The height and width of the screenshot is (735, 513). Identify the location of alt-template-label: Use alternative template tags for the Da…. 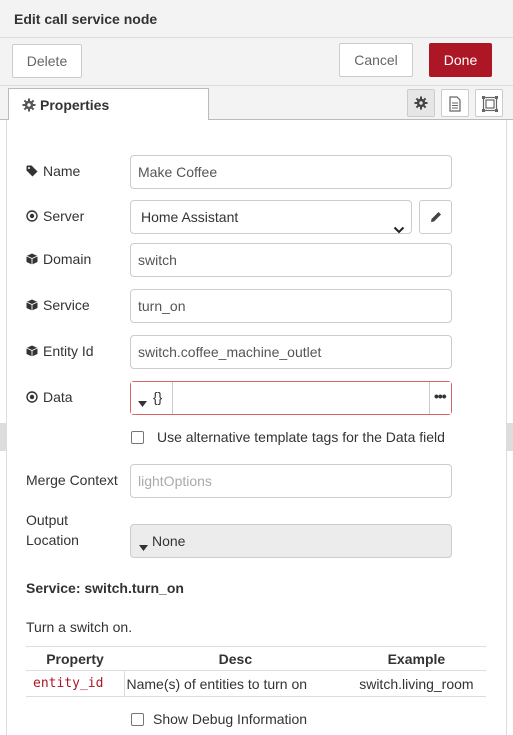
(301, 437).